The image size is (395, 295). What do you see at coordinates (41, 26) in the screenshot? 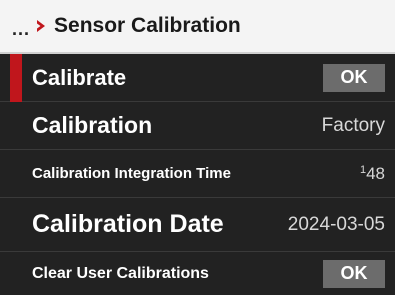
I see `chevron-right-icon` at bounding box center [41, 26].